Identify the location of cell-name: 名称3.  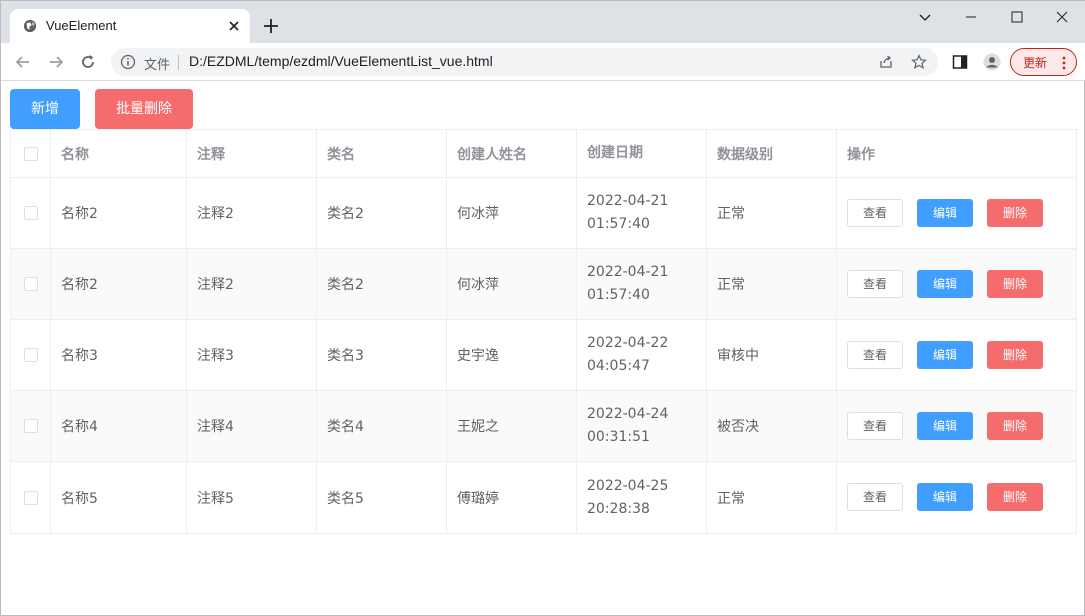
(119, 355).